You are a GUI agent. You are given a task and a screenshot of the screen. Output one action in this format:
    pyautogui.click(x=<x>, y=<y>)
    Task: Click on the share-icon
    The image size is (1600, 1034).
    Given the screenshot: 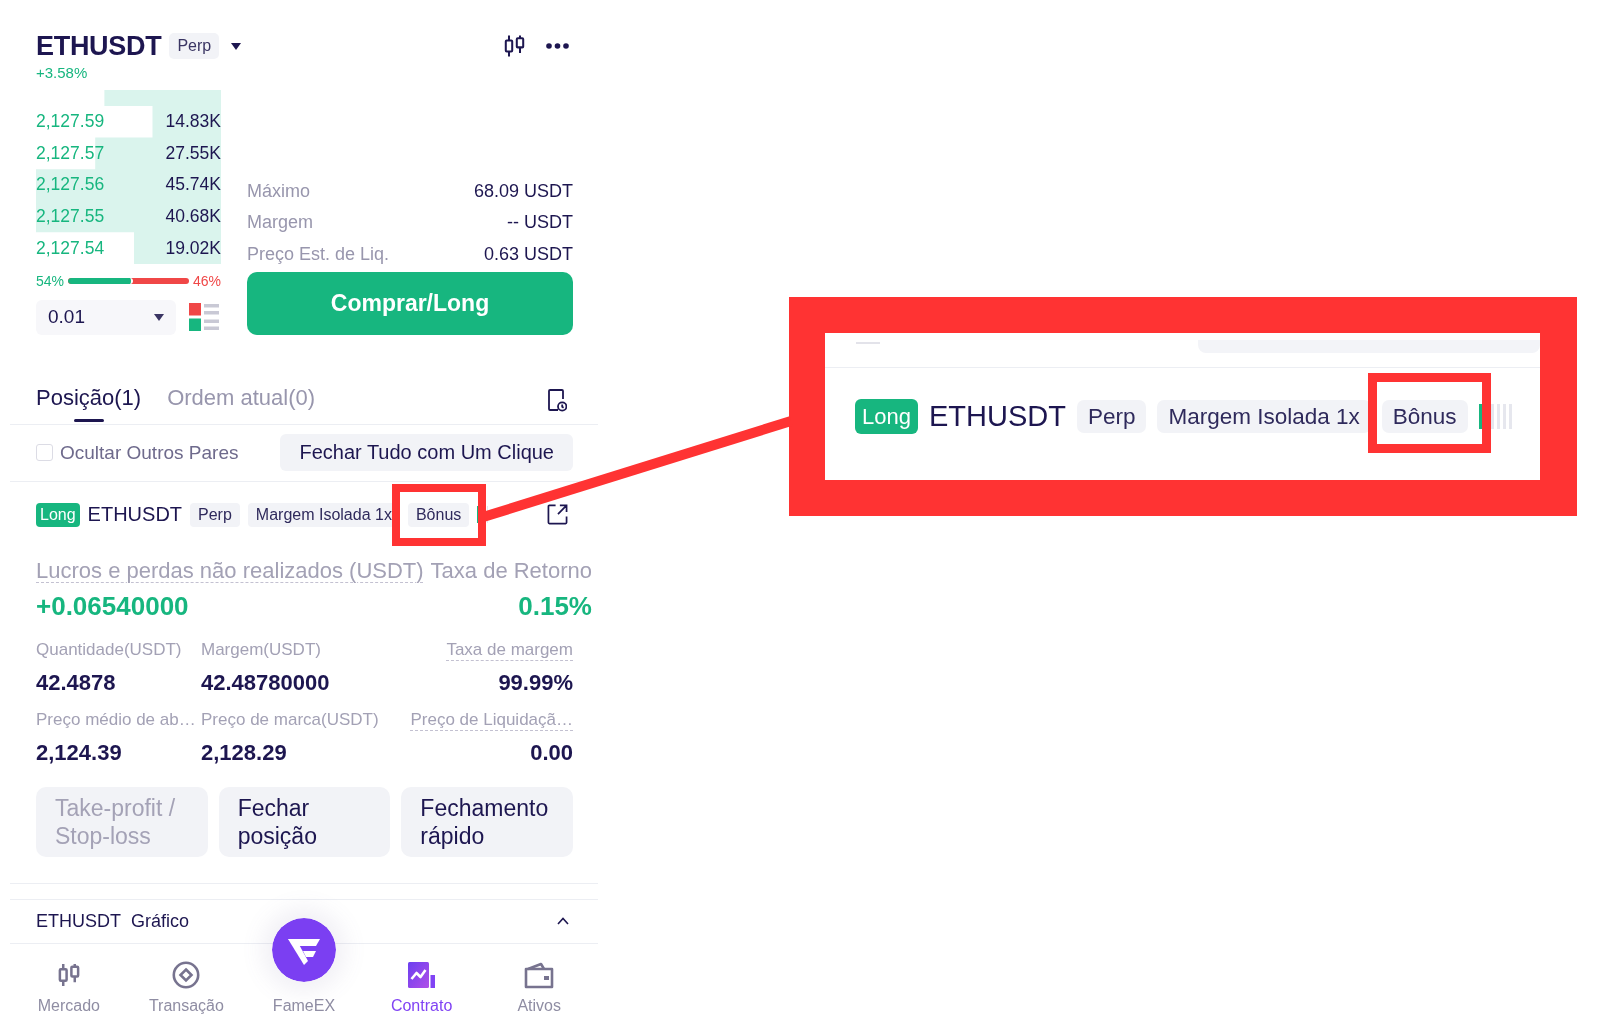 What is the action you would take?
    pyautogui.click(x=557, y=515)
    